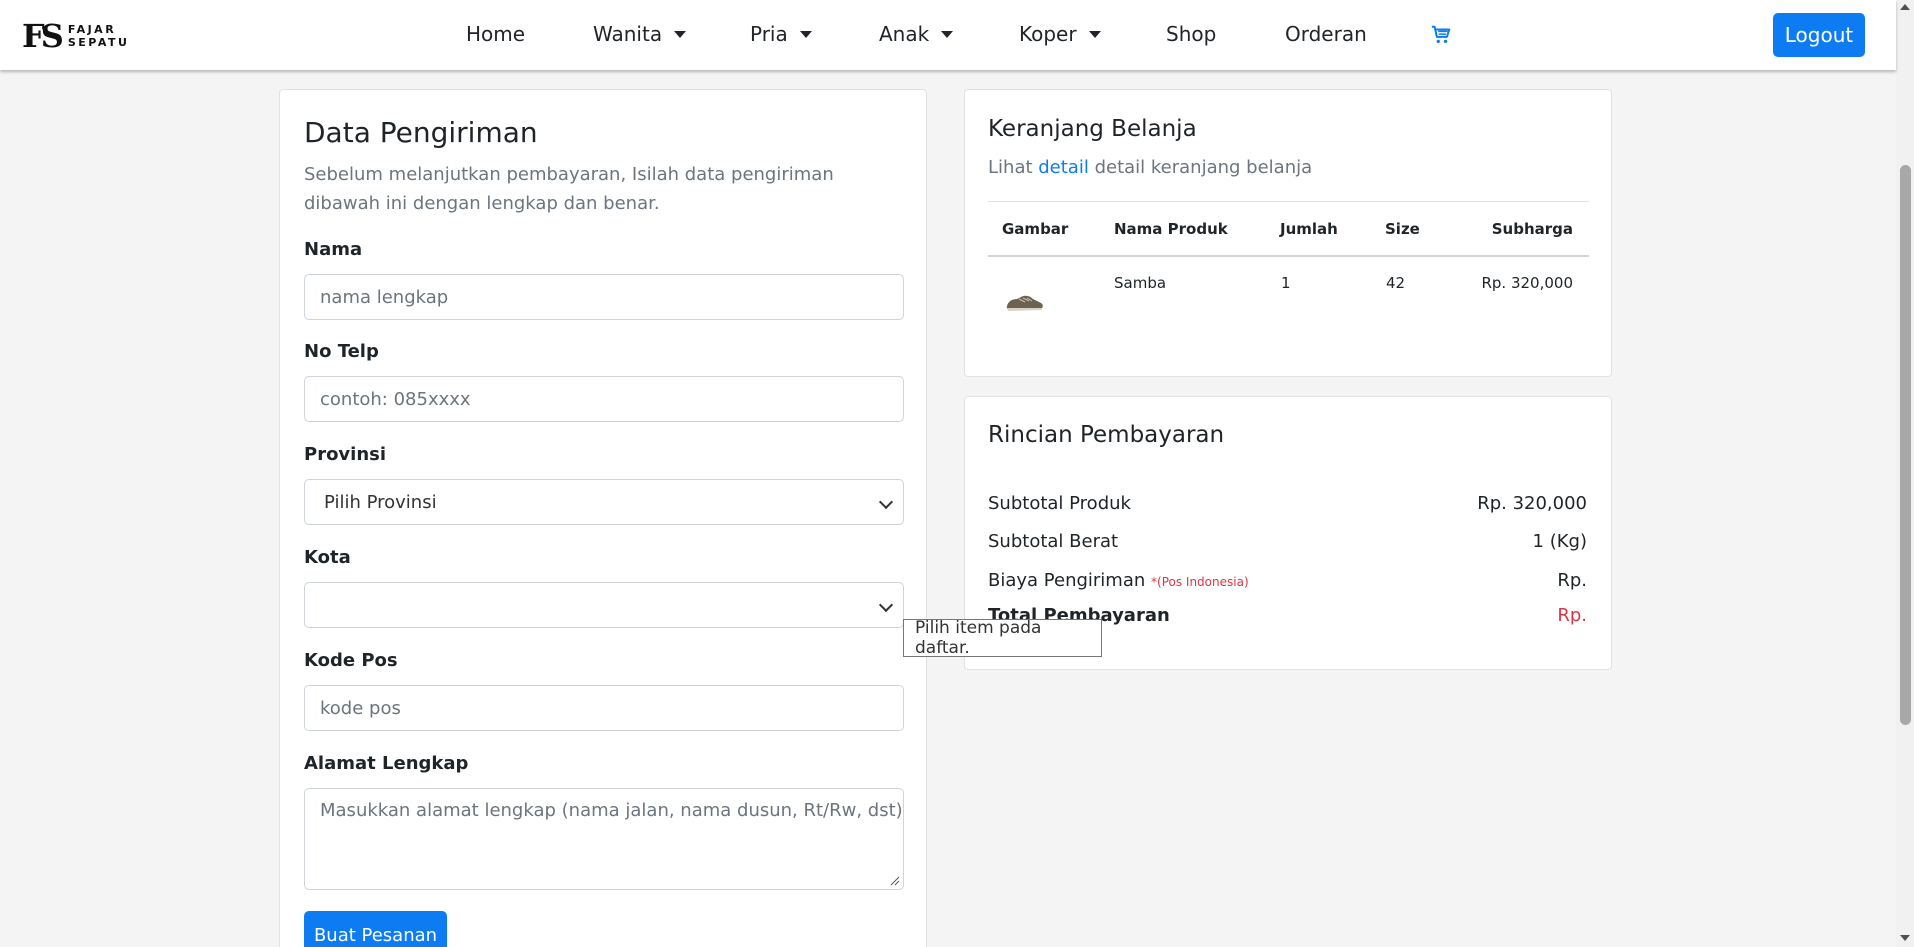 The image size is (1914, 947). Describe the element at coordinates (1559, 541) in the screenshot. I see `subtotal-berat-value: 1 (Kg)` at that location.